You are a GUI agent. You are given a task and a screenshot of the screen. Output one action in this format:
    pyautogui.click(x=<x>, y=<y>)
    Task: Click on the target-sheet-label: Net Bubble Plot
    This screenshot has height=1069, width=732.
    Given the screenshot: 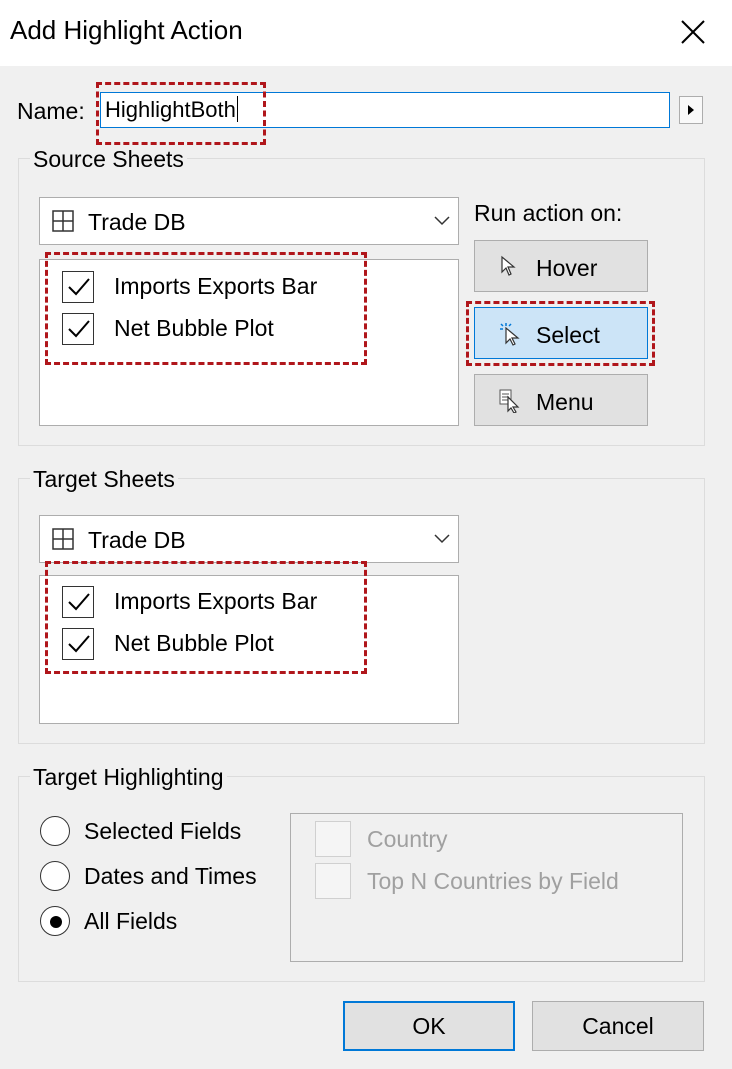 What is the action you would take?
    pyautogui.click(x=194, y=643)
    